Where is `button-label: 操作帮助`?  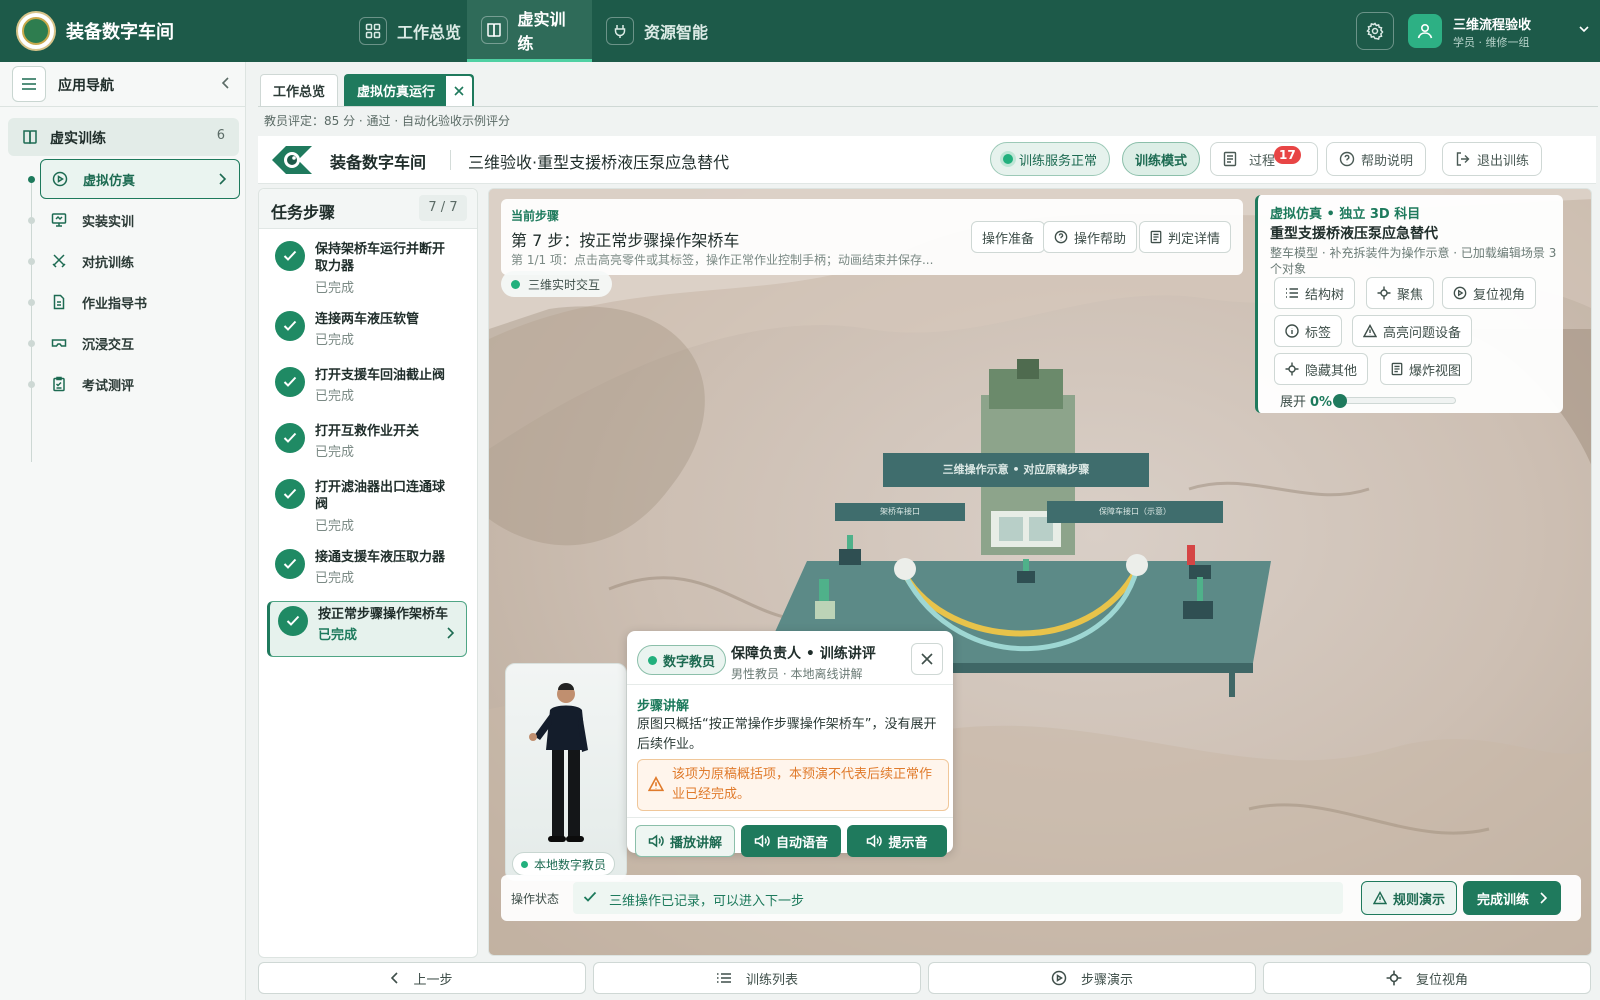 button-label: 操作帮助 is located at coordinates (1100, 239).